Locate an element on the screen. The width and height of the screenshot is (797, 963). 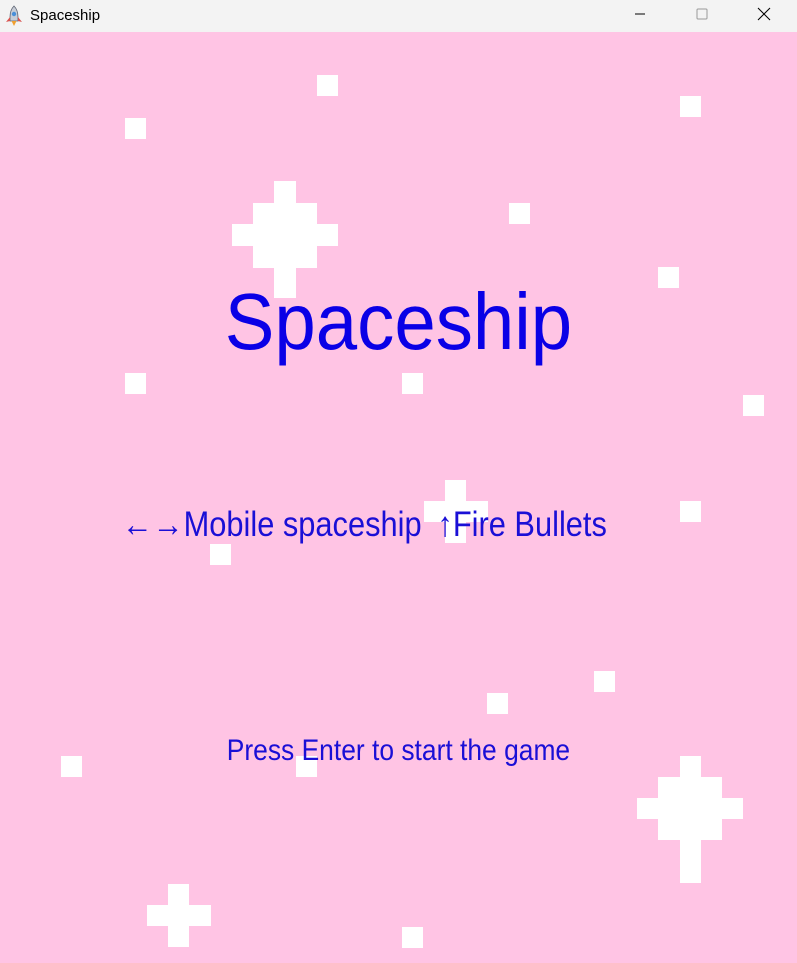
rocket-app-icon is located at coordinates (14, 16).